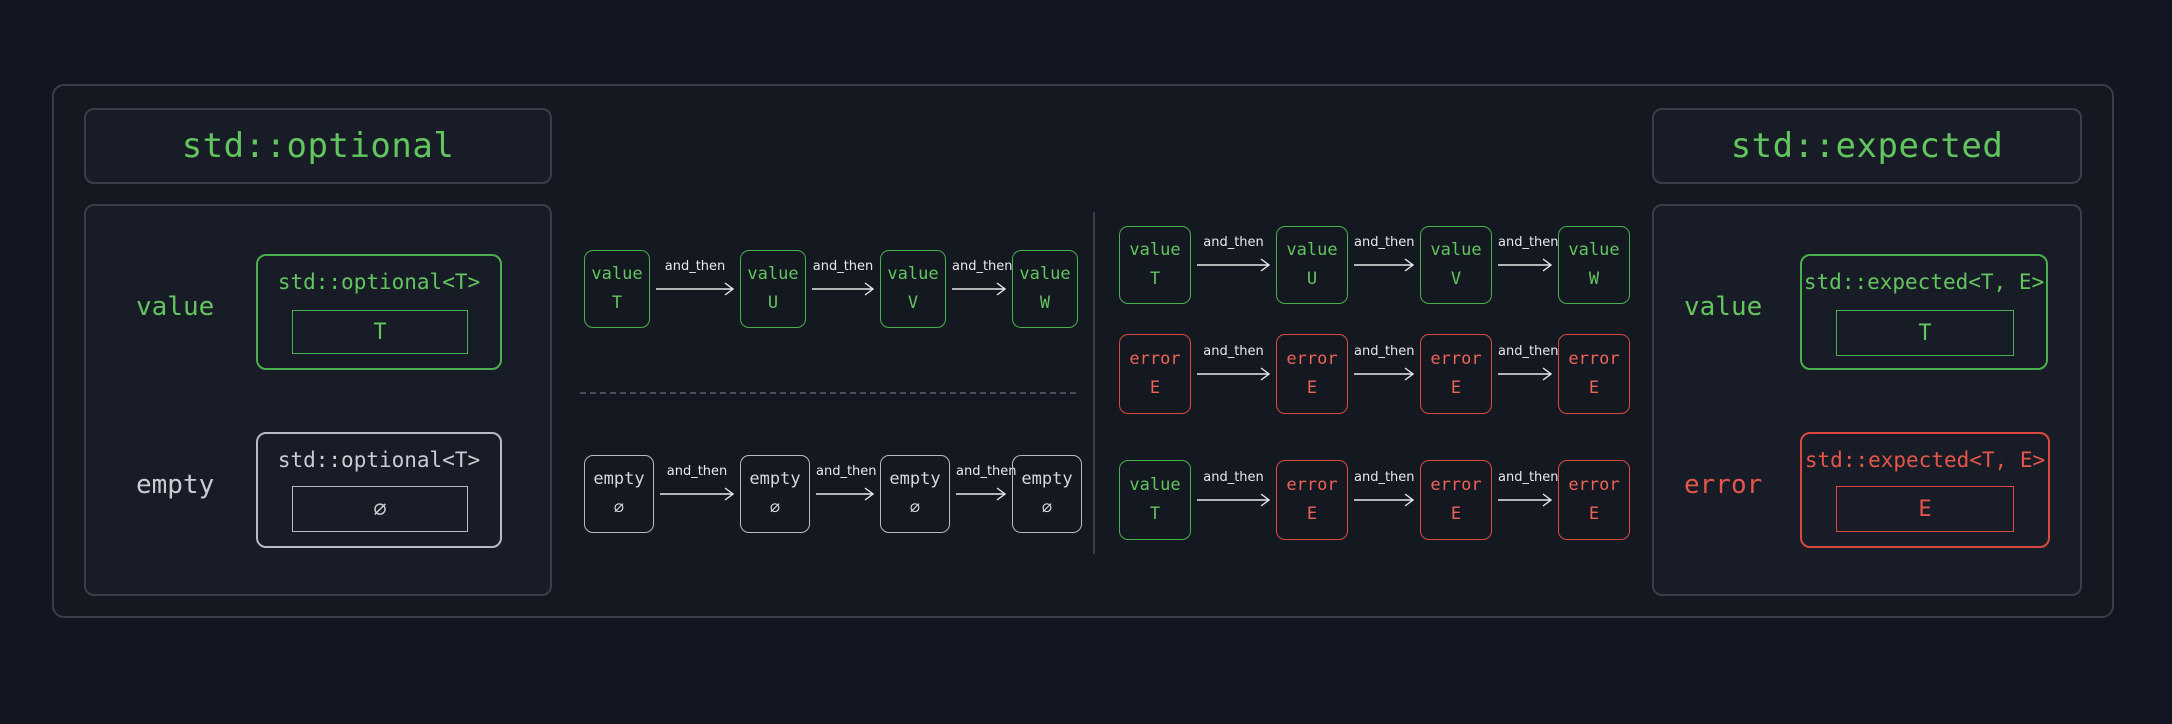 This screenshot has width=2172, height=724. I want to click on expected-value-box: std::expected<T, E> T, so click(1924, 312).